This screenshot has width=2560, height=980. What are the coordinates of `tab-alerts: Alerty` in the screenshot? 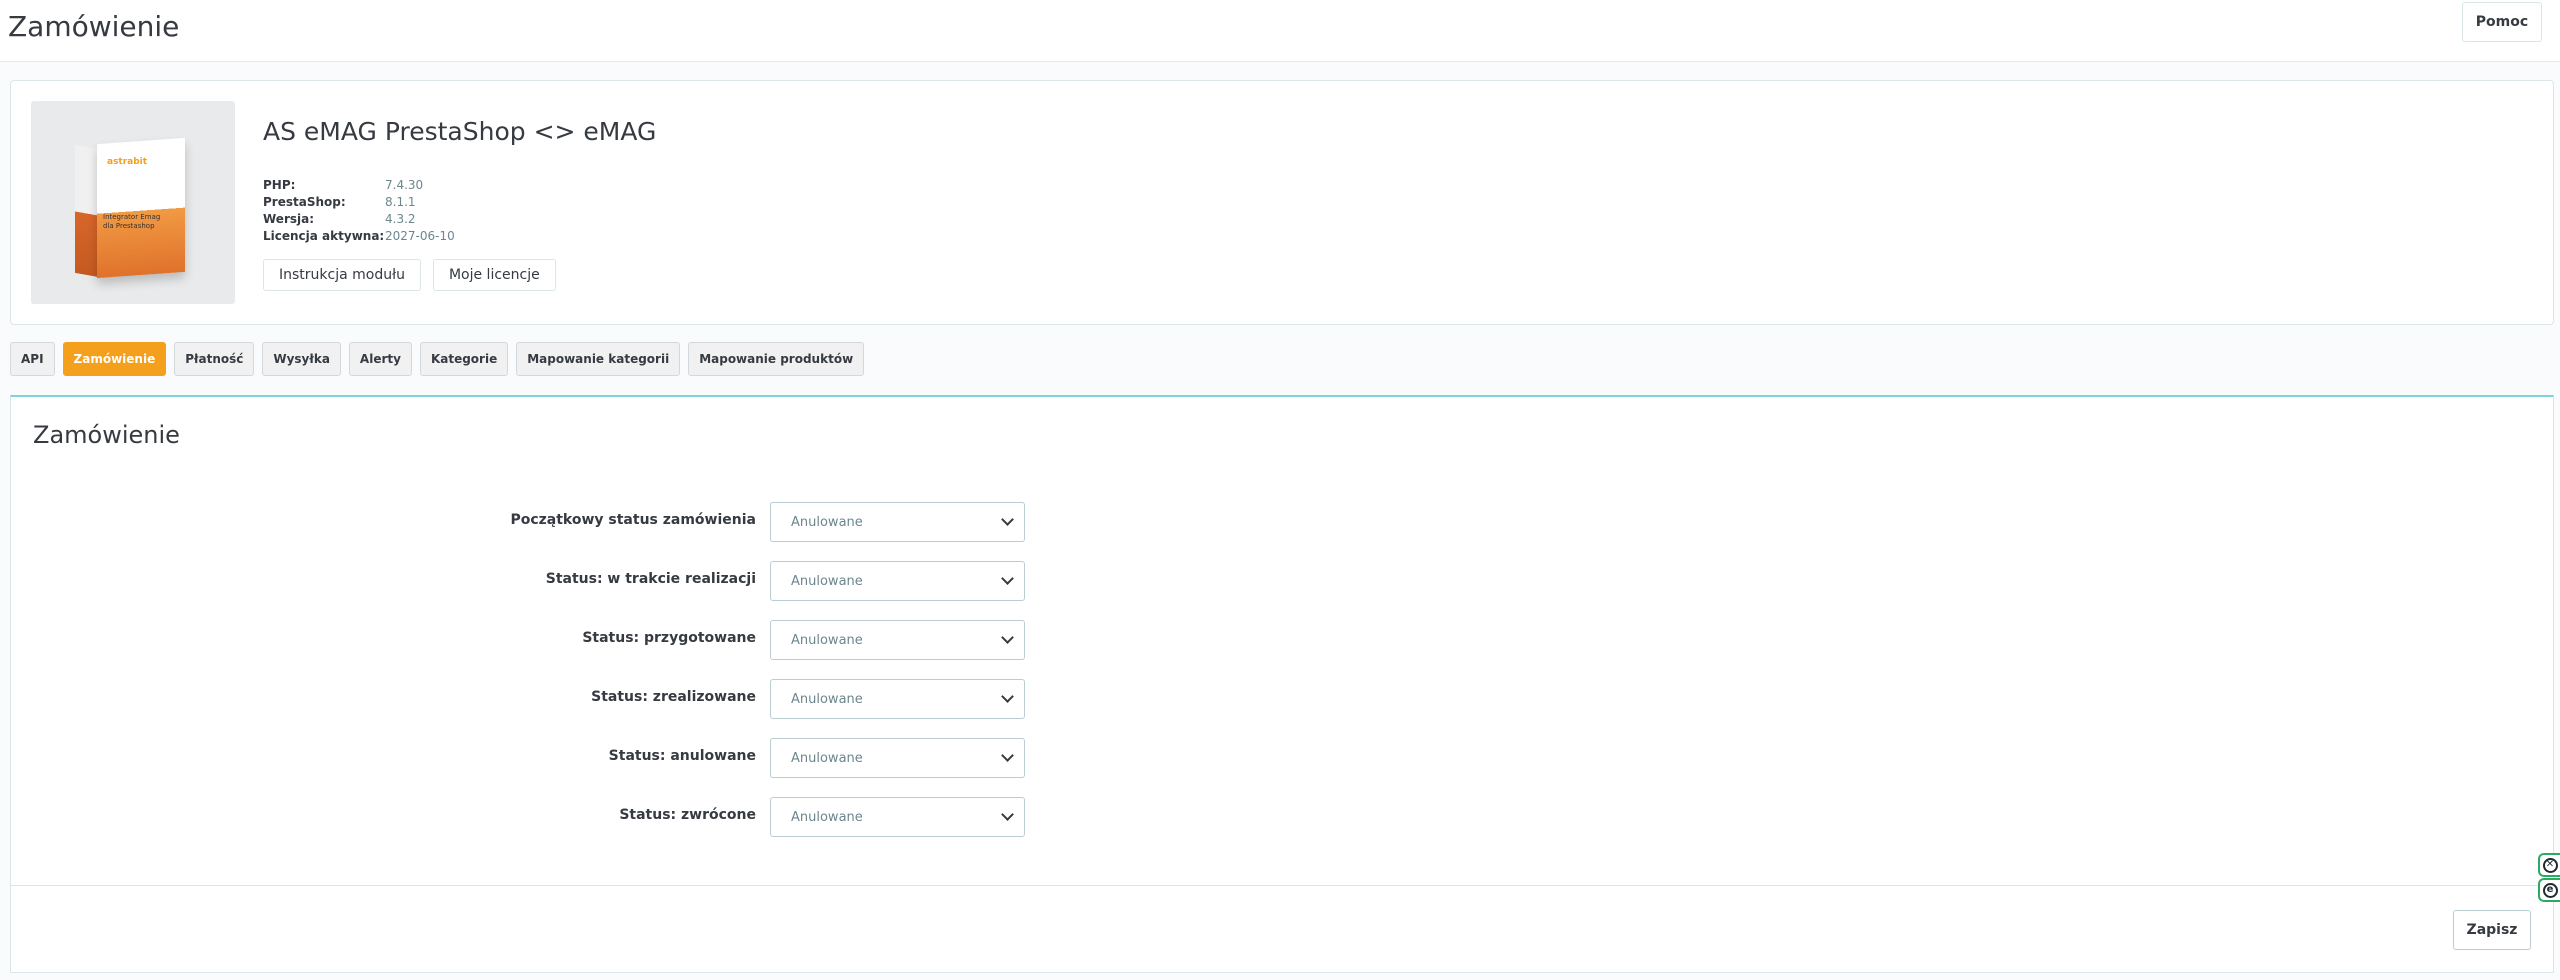 It's located at (380, 359).